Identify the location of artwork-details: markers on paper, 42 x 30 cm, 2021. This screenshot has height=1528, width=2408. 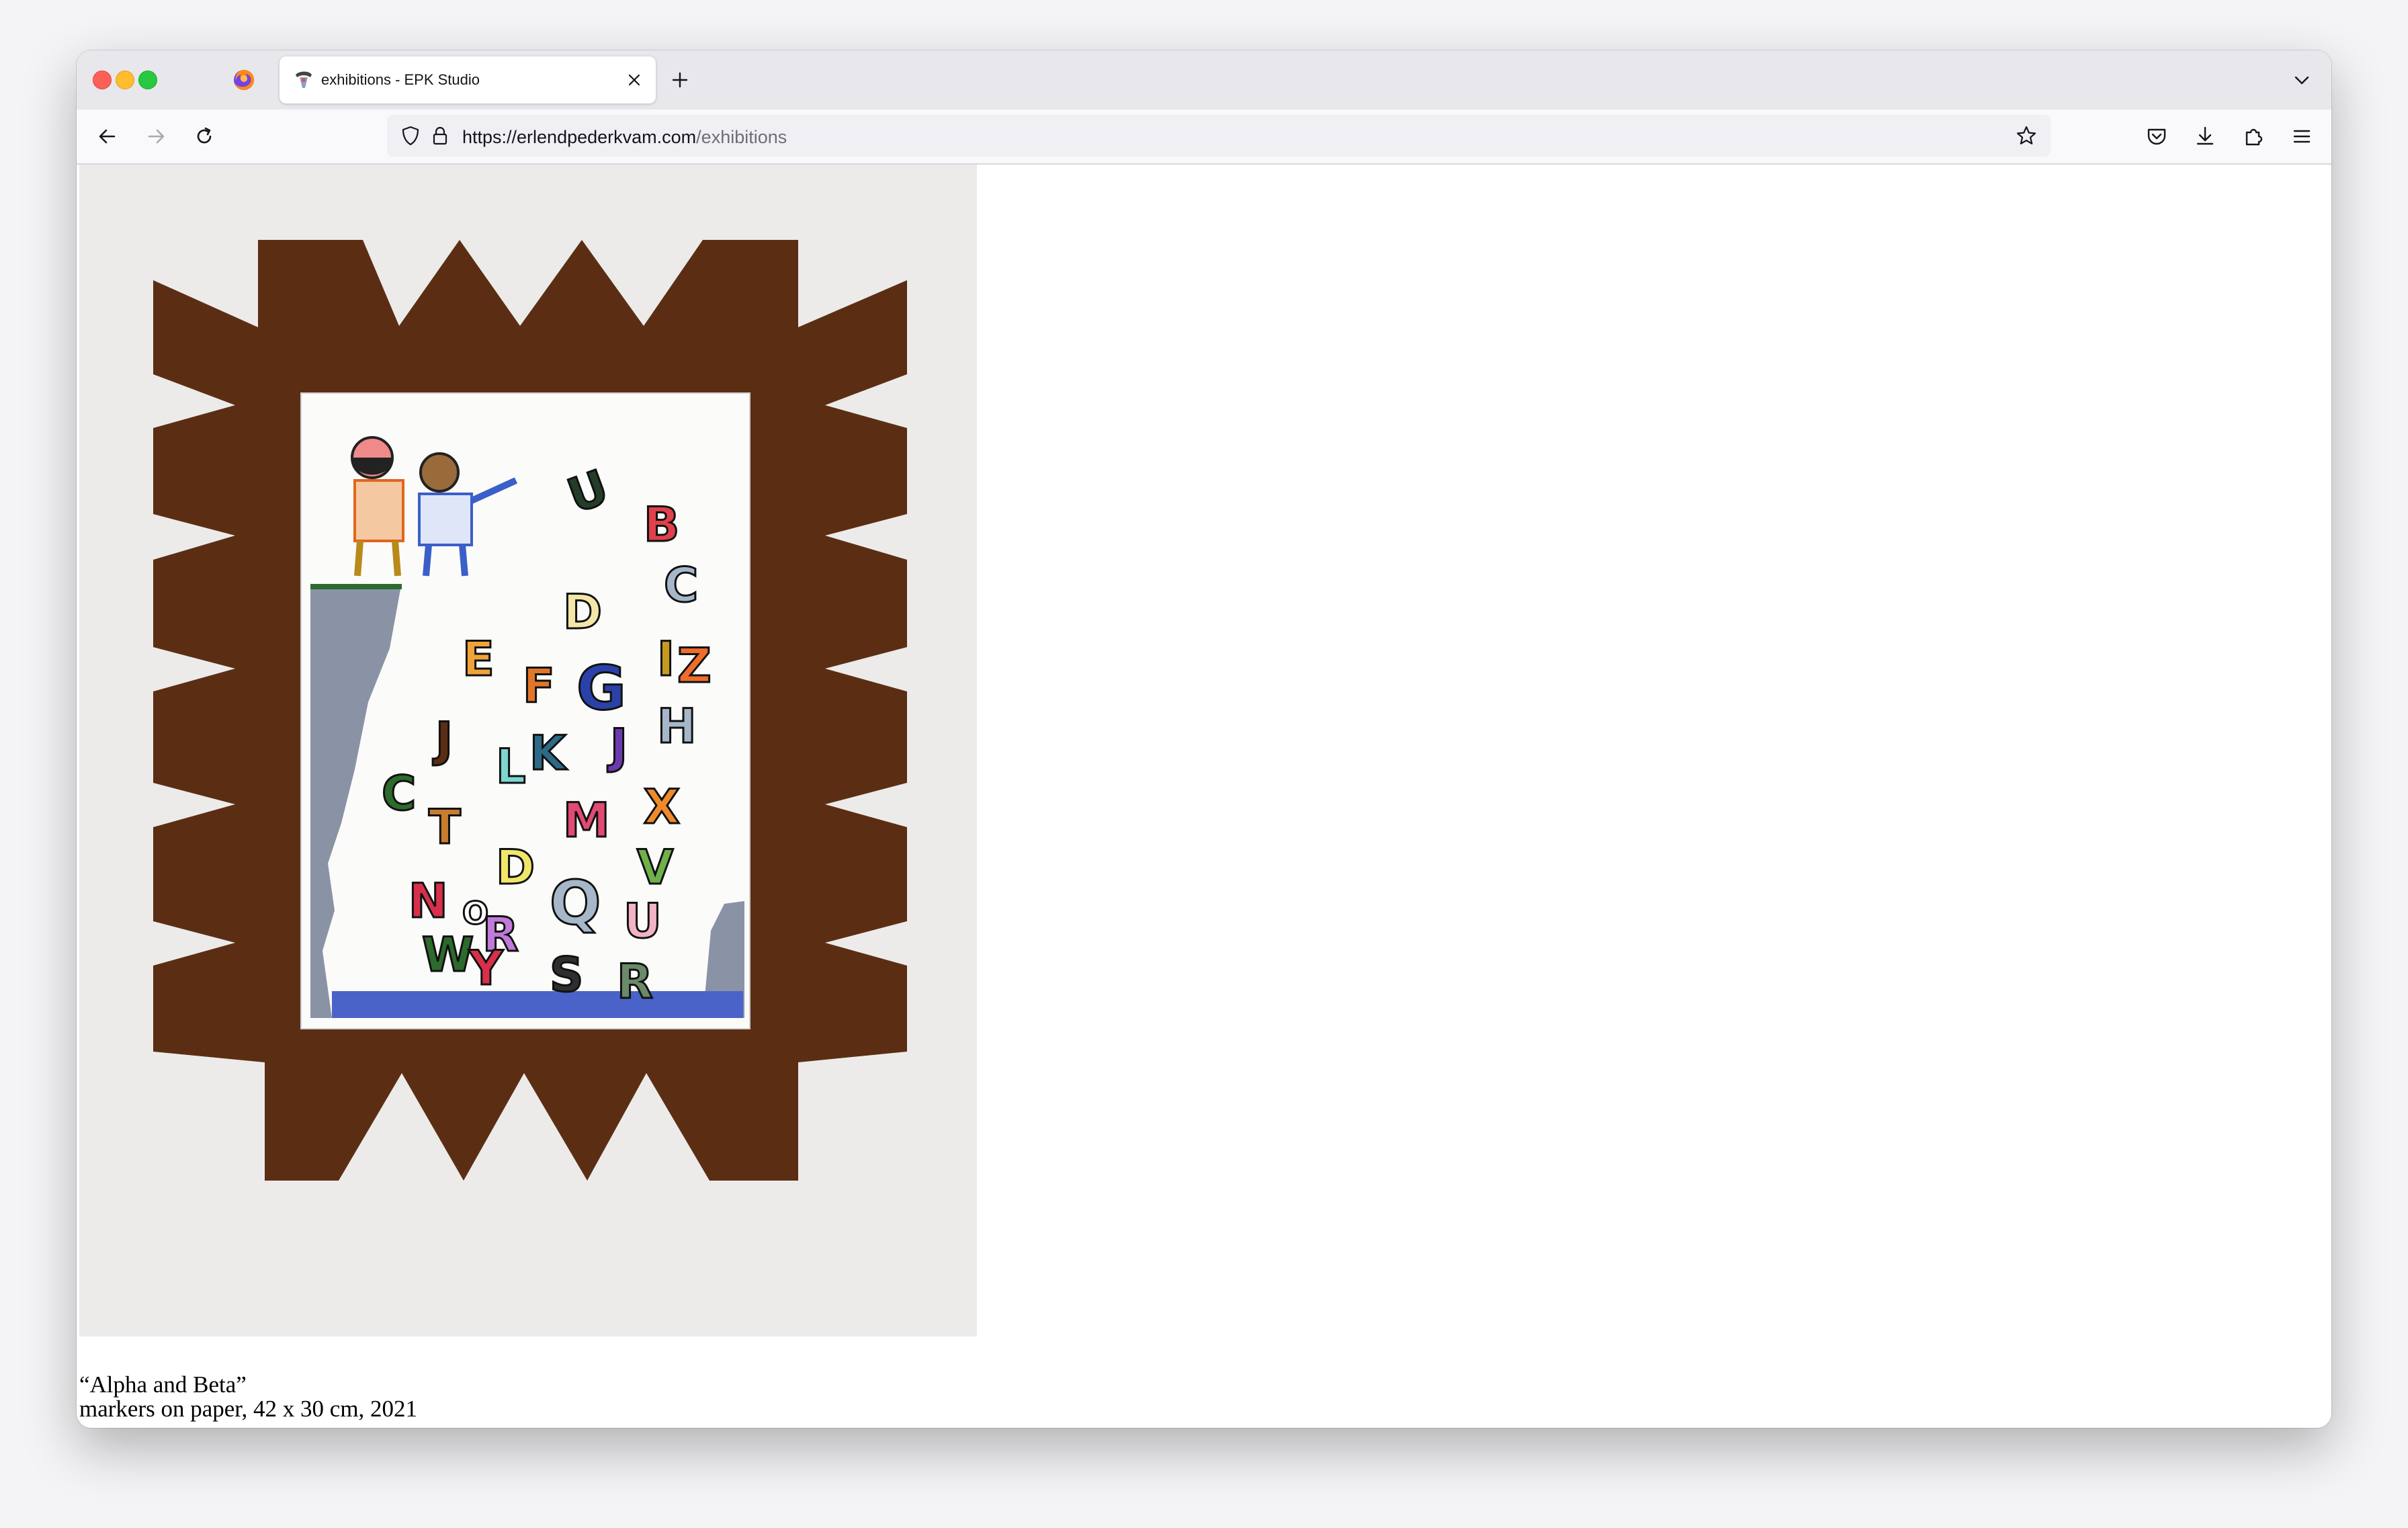
(248, 1409).